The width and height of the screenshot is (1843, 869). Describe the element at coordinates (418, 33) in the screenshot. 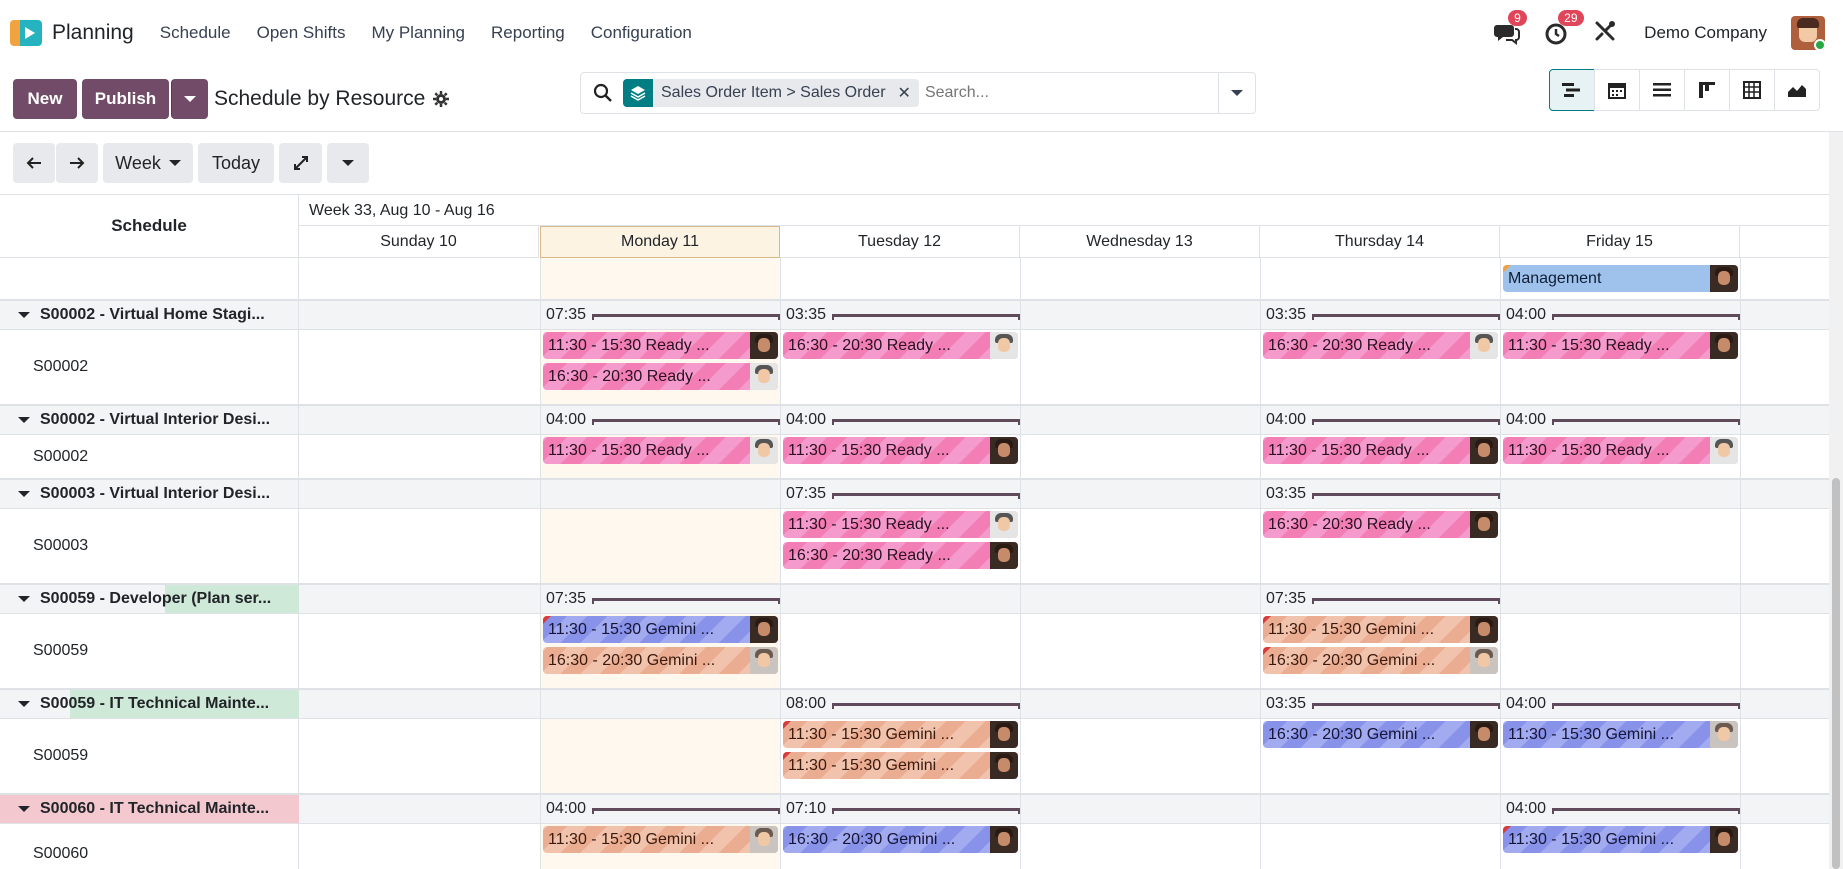

I see `menu-my-planning: My Planning` at that location.